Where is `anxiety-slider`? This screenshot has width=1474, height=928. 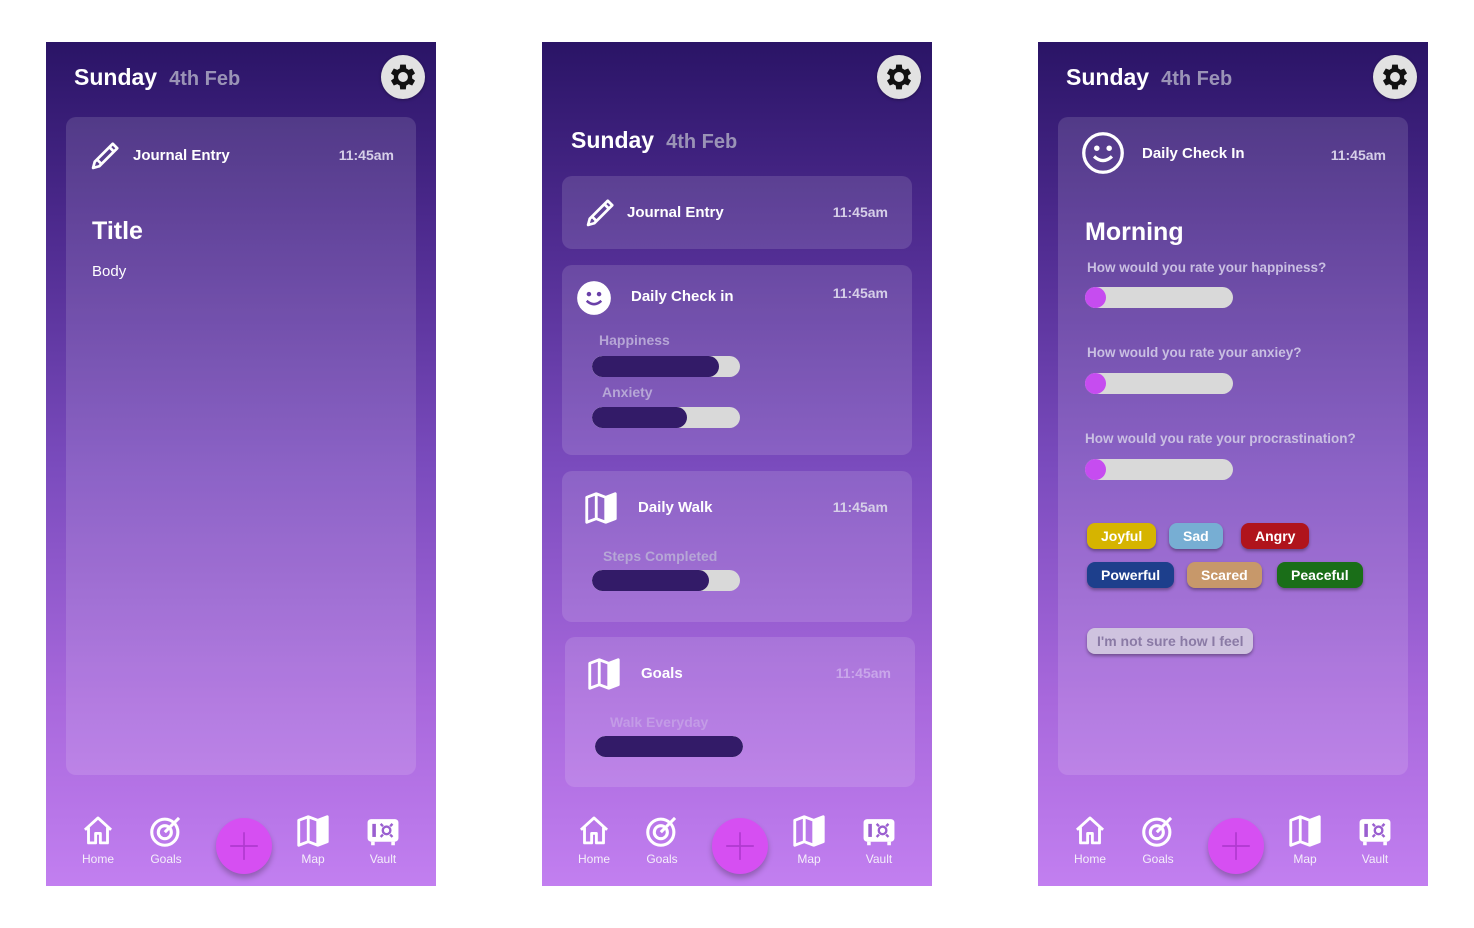 anxiety-slider is located at coordinates (1159, 383).